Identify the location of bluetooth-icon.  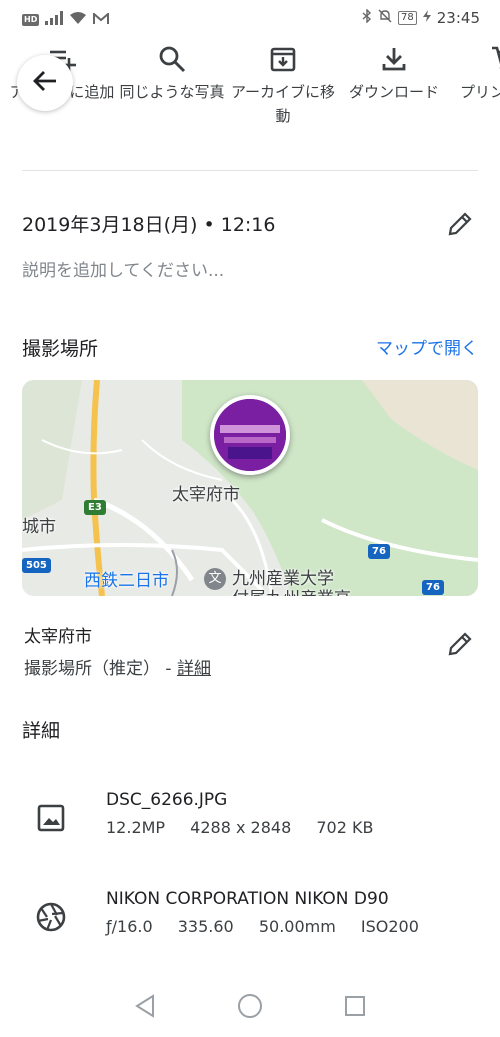
(367, 17).